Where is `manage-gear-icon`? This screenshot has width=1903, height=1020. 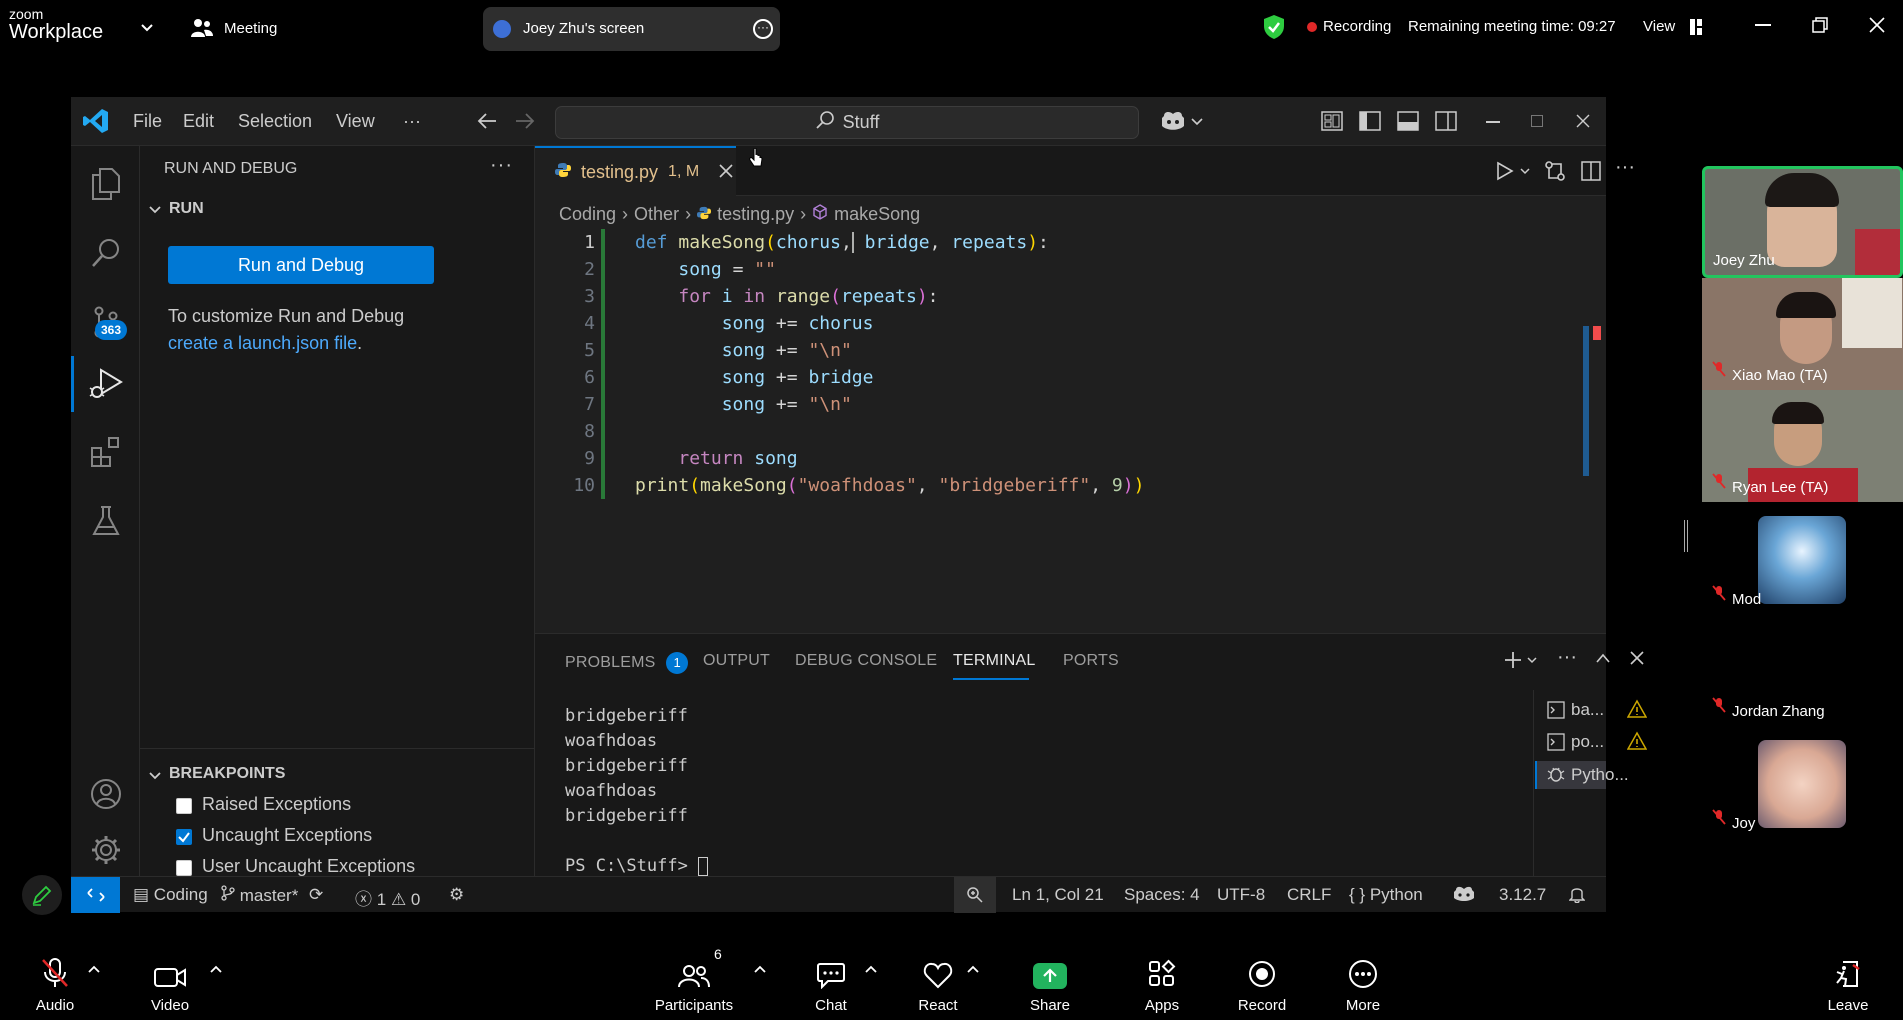 manage-gear-icon is located at coordinates (105, 850).